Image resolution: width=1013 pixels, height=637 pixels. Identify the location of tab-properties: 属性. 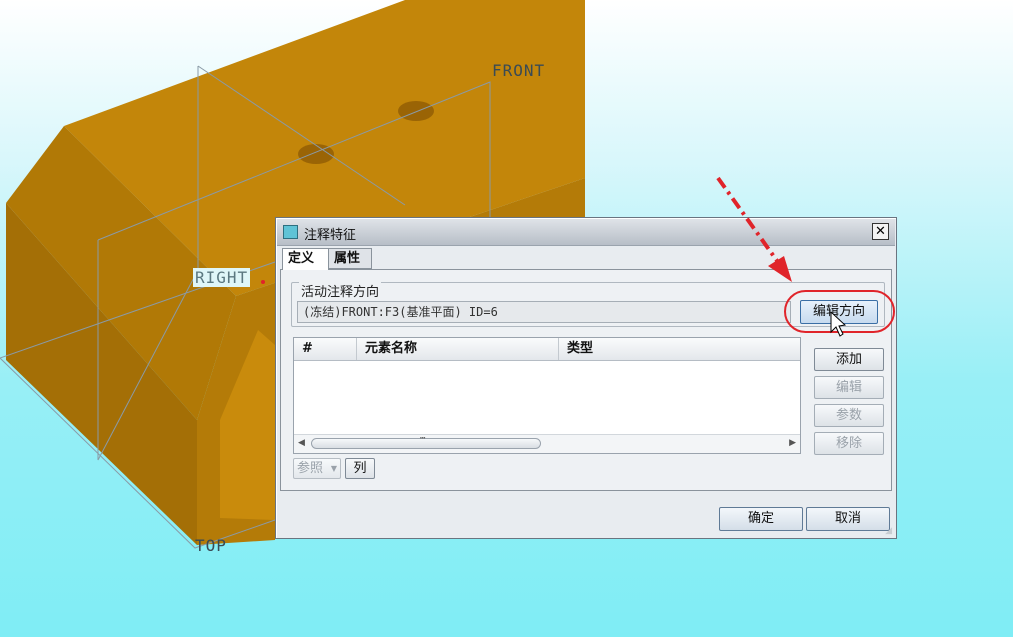
(350, 258).